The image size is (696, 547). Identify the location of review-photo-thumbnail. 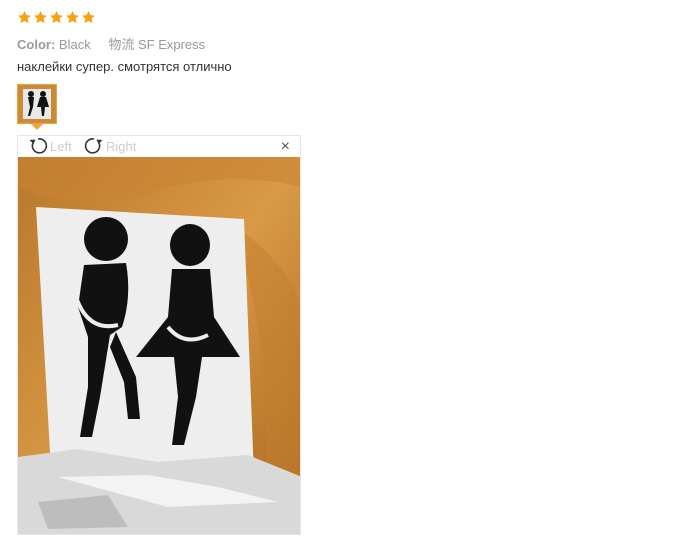
(37, 104).